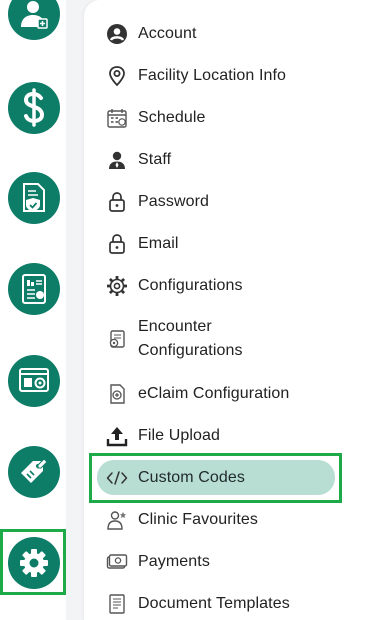  Describe the element at coordinates (117, 339) in the screenshot. I see `encounter-config-icon` at that location.